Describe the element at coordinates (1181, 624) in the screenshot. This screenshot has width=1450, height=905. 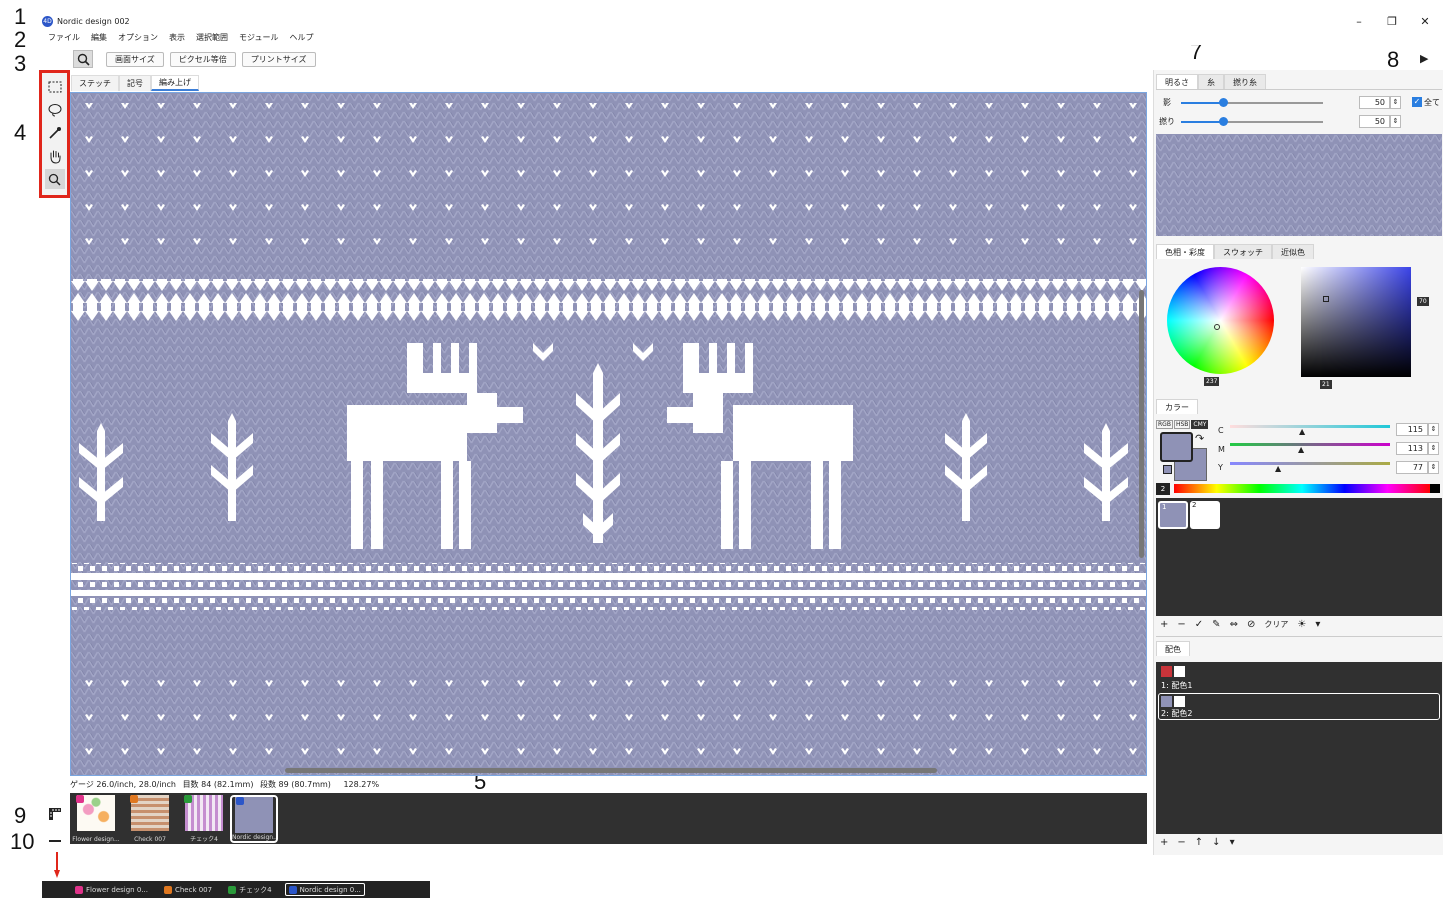
I see `remove-swatch-button: −` at that location.